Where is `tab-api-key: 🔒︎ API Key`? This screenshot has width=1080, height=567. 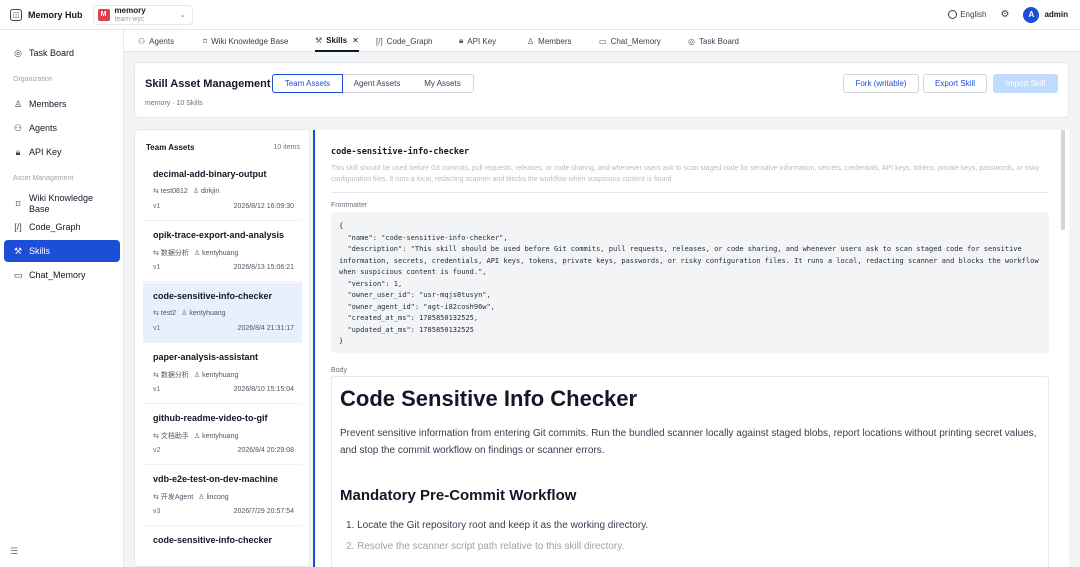 tab-api-key: 🔒︎ API Key is located at coordinates (477, 41).